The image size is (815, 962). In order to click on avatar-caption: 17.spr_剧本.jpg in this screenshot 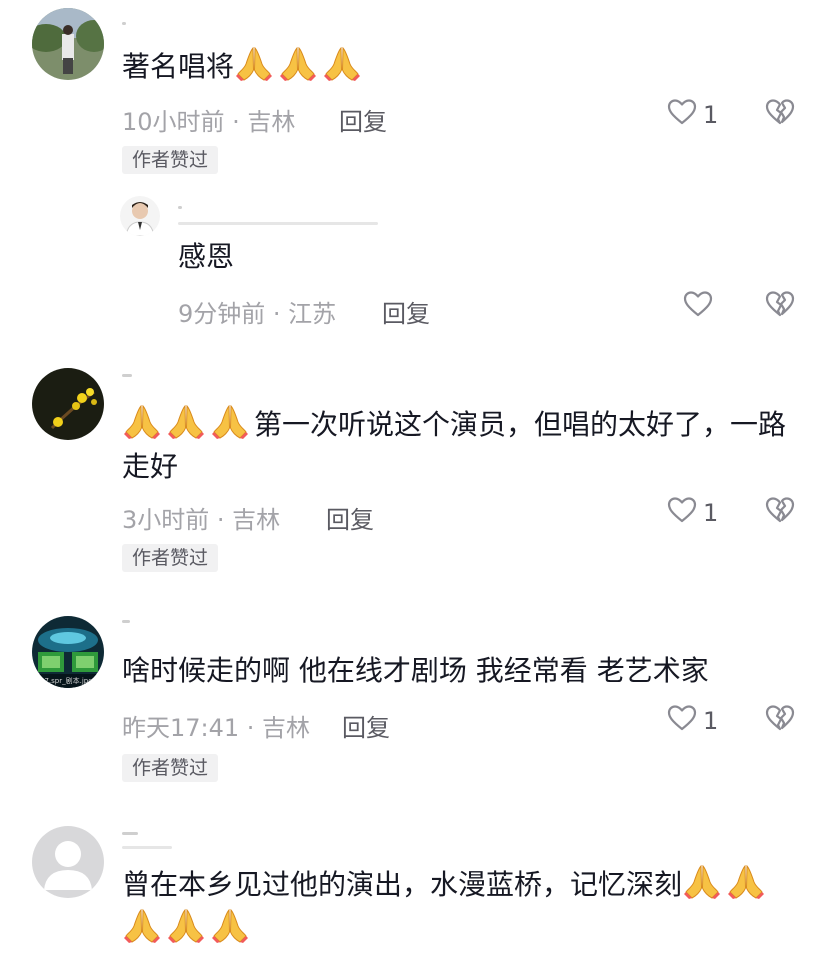, I will do `click(66, 681)`.